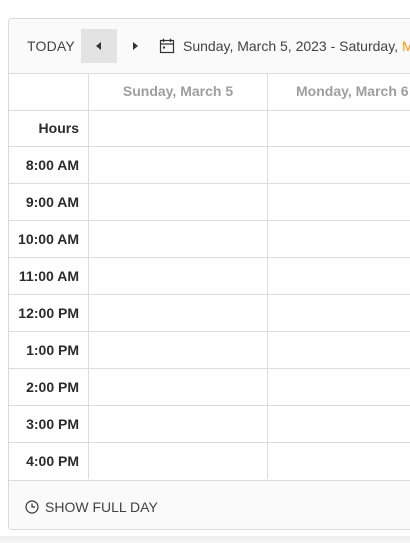  Describe the element at coordinates (209, 424) in the screenshot. I see `time-slot-row: 3:00 PM` at that location.